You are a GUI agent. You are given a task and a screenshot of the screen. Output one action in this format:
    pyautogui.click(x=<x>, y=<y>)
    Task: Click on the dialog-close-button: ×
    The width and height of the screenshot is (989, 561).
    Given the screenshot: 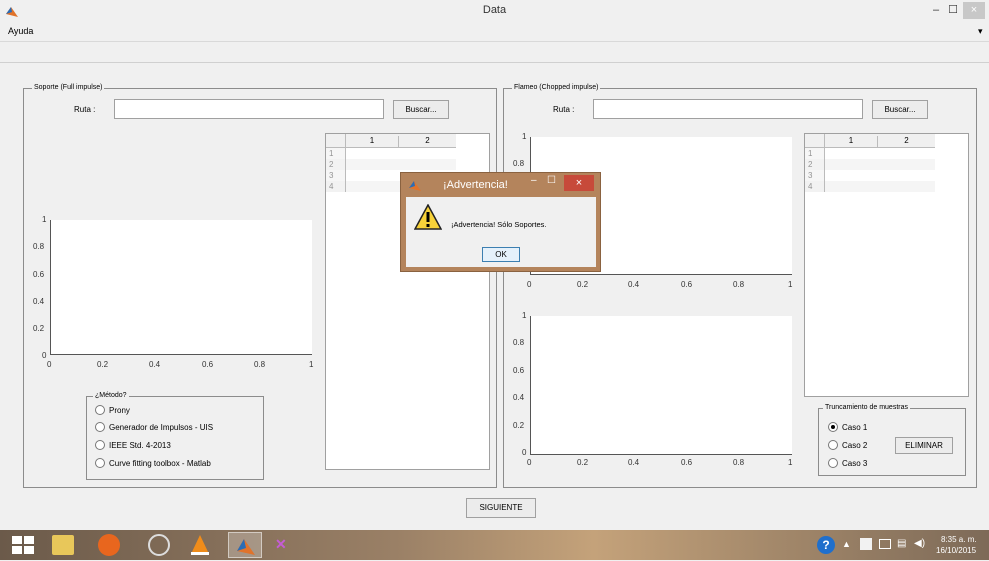 What is the action you would take?
    pyautogui.click(x=579, y=183)
    